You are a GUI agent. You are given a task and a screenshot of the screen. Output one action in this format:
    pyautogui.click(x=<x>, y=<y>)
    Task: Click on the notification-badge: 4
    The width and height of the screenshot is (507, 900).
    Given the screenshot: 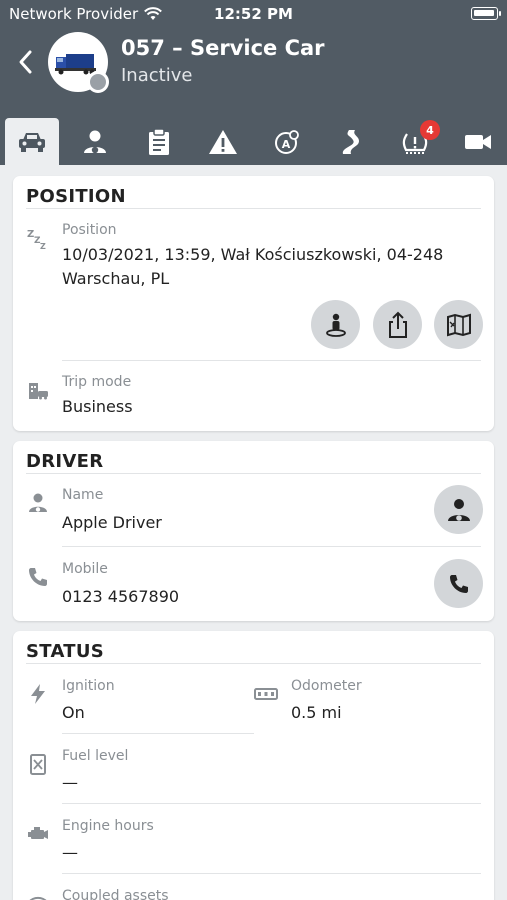 What is the action you would take?
    pyautogui.click(x=430, y=130)
    